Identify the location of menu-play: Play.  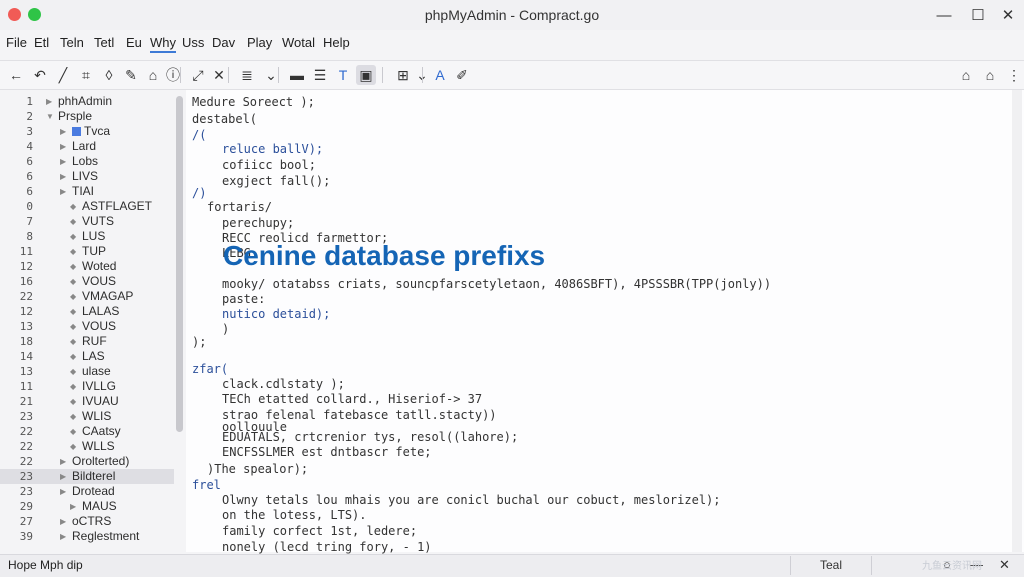
(259, 42).